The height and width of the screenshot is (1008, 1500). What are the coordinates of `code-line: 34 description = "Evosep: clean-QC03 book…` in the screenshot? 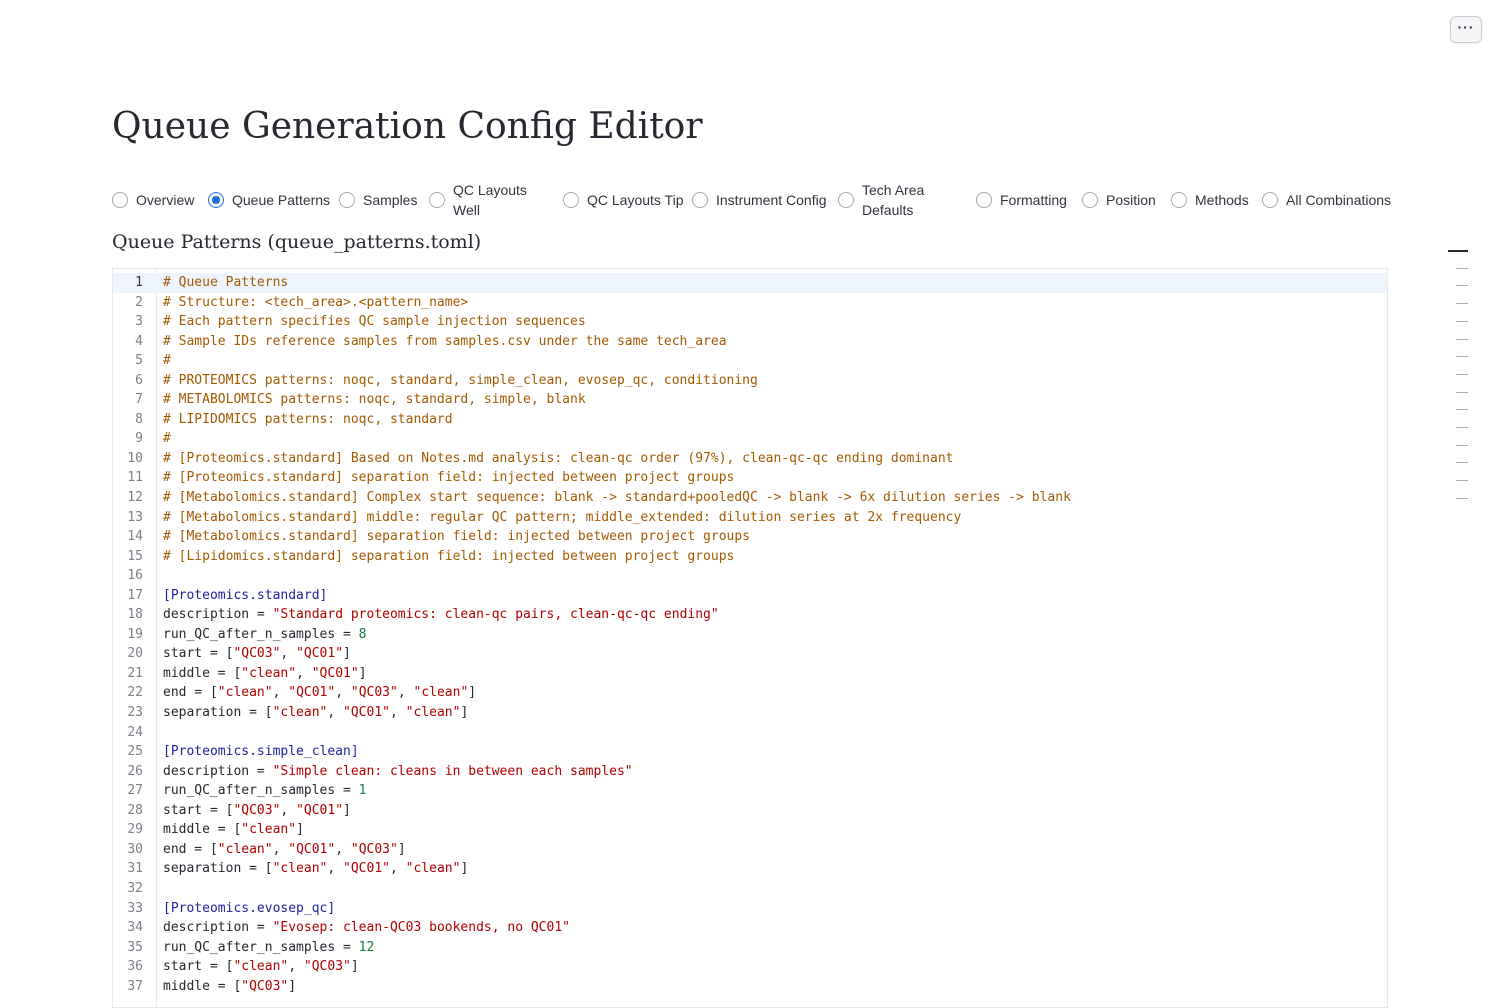 It's located at (750, 928).